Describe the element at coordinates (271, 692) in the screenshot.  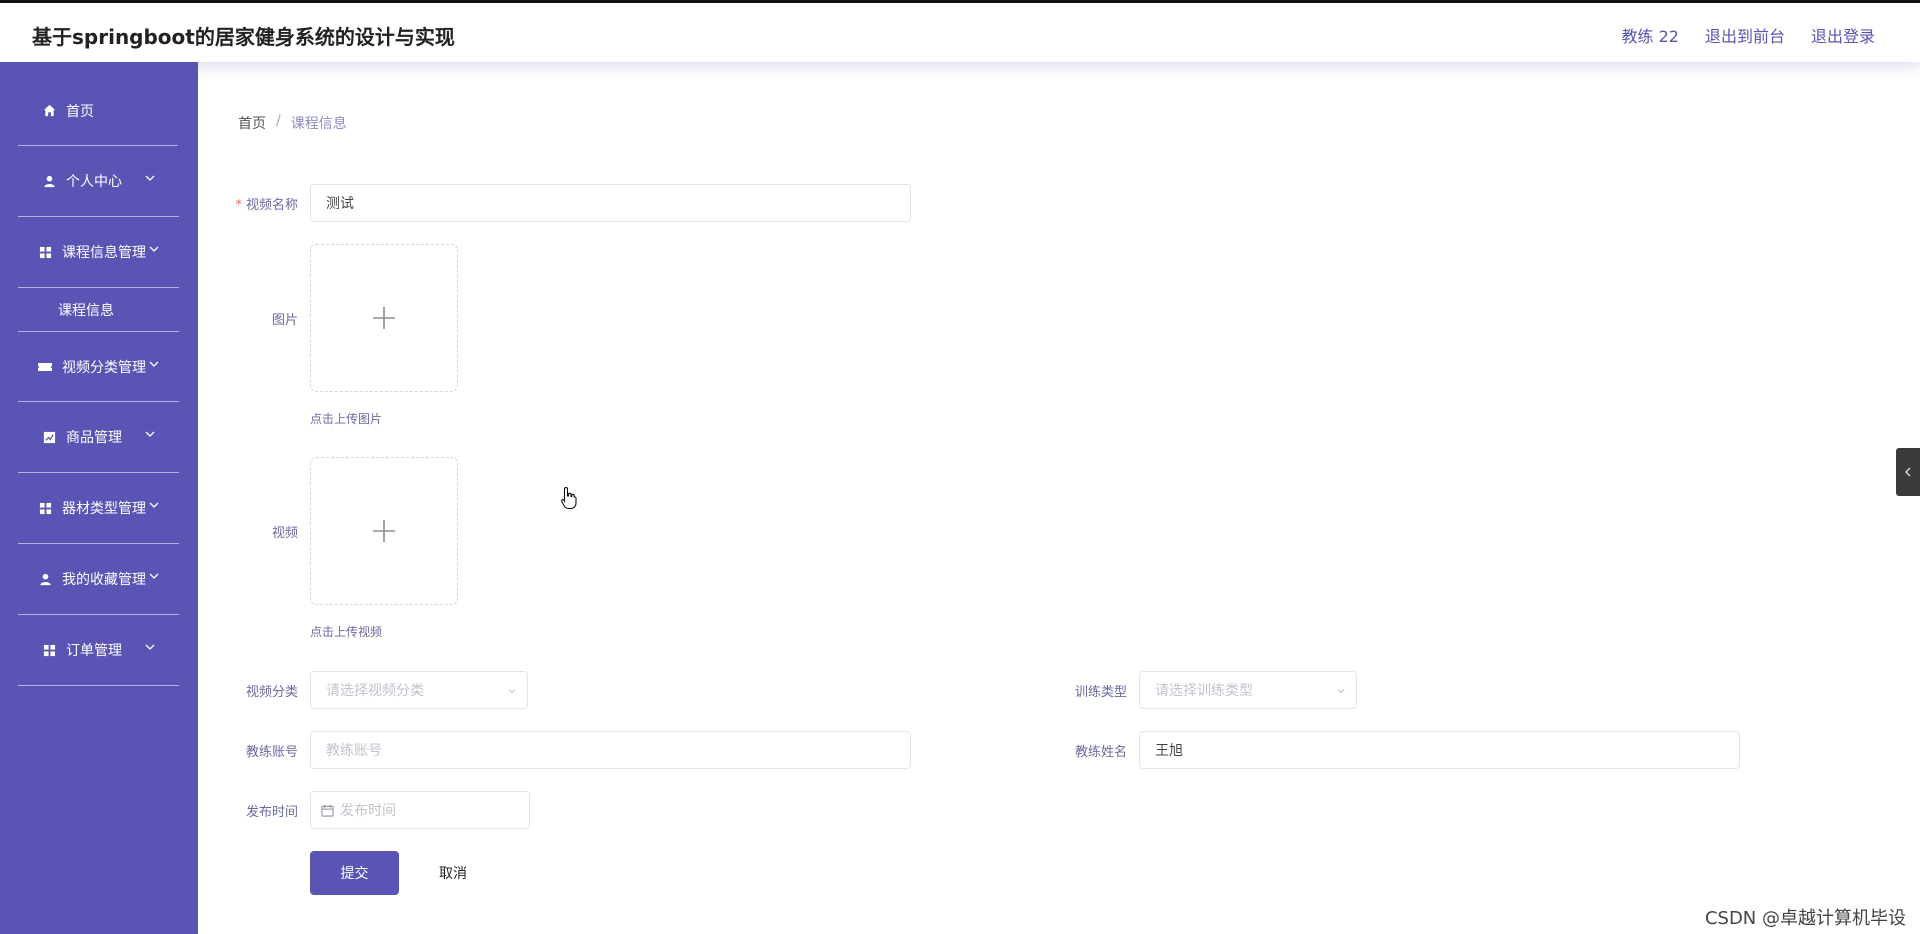
I see `category-label: 视频分类` at that location.